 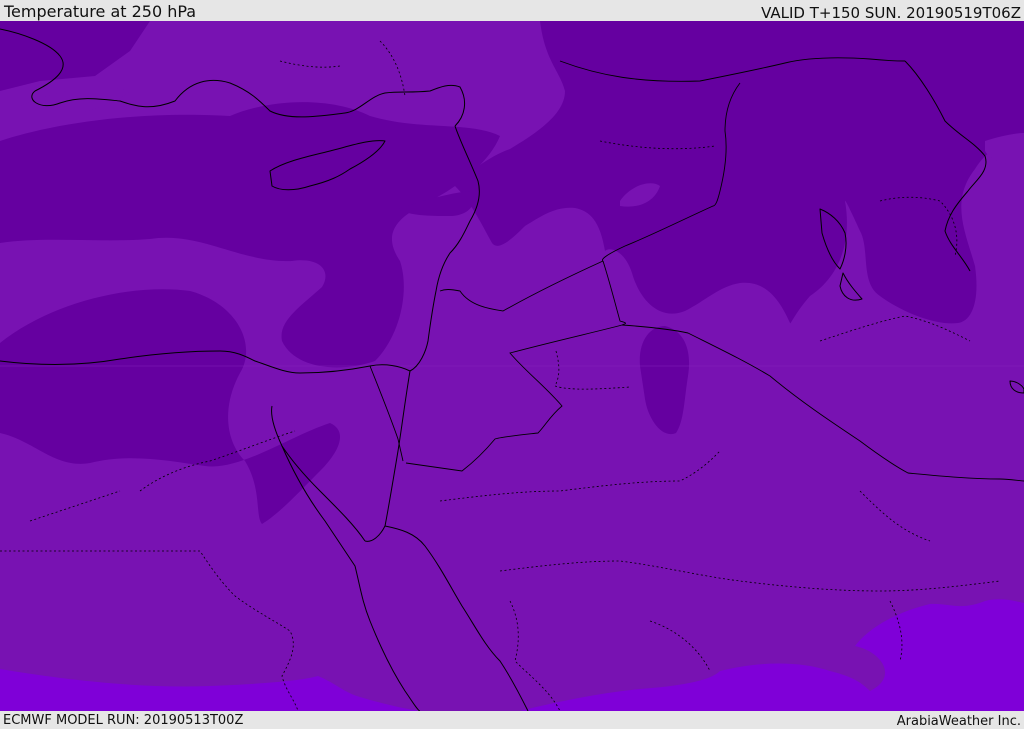 What do you see at coordinates (100, 11) in the screenshot?
I see `map-title: Temperature at 250 hPa` at bounding box center [100, 11].